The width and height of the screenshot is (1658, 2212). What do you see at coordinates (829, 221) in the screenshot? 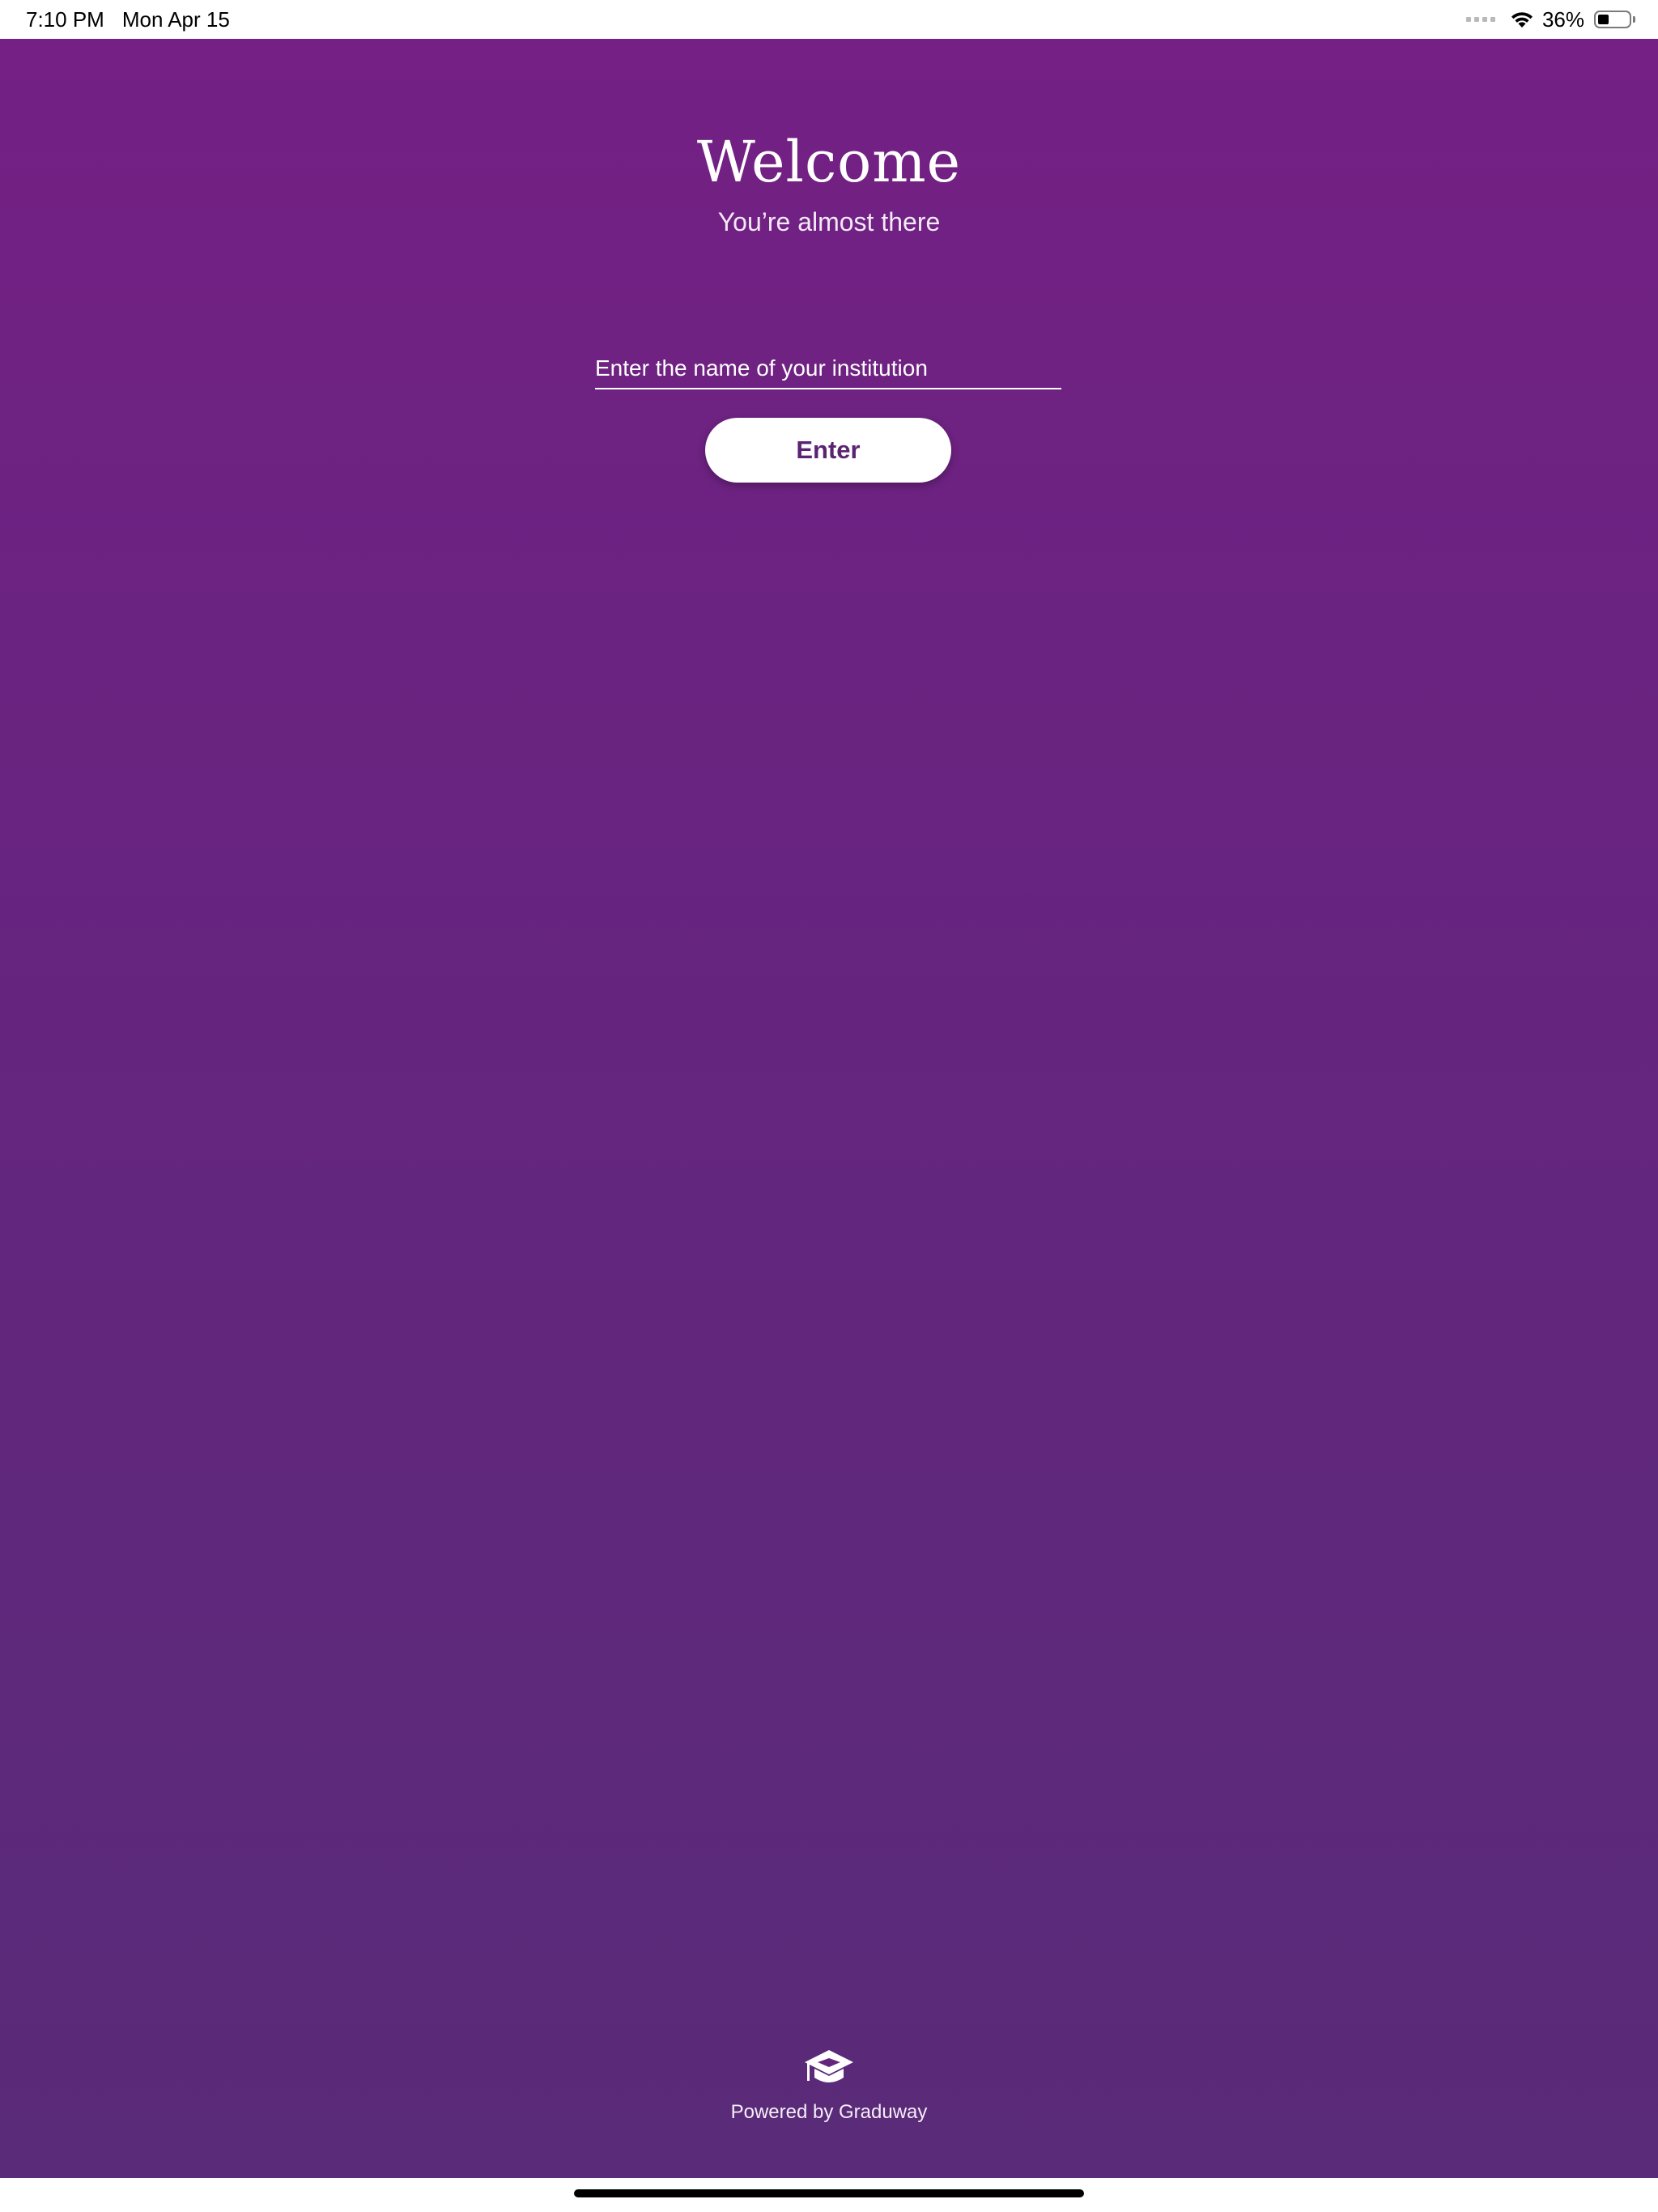
I see `welcome-subtitle: You’re almost there` at bounding box center [829, 221].